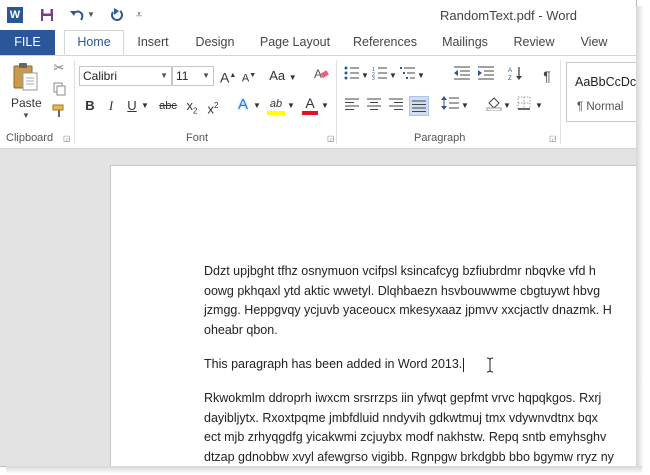 The width and height of the screenshot is (650, 475). What do you see at coordinates (440, 138) in the screenshot?
I see `paragraph-group-label: Paragraph` at bounding box center [440, 138].